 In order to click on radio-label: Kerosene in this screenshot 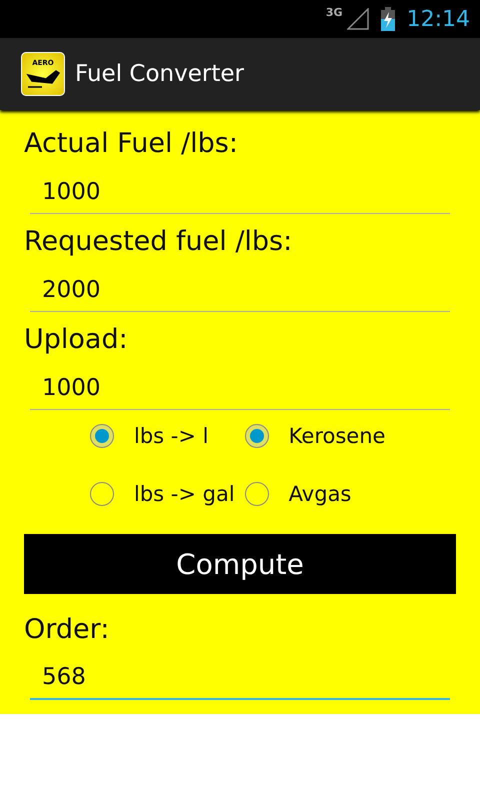, I will do `click(337, 436)`.